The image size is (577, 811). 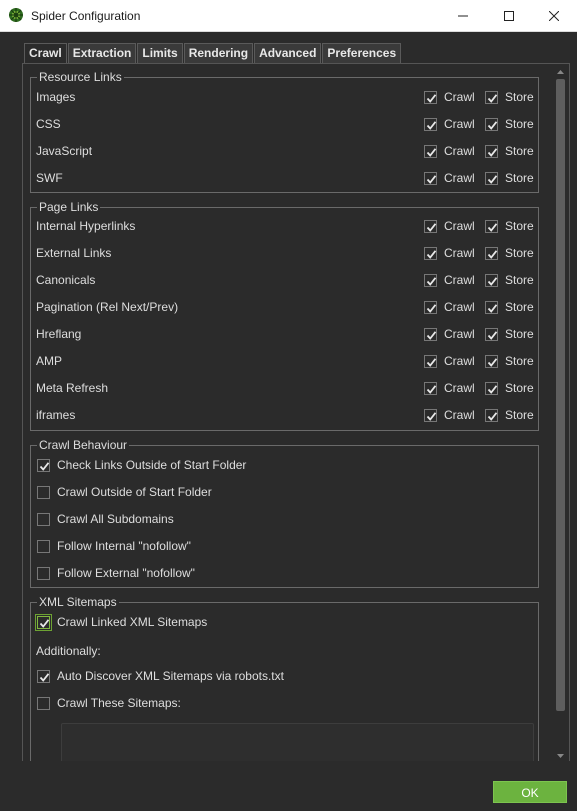 What do you see at coordinates (160, 53) in the screenshot?
I see `tab-limits: Limits` at bounding box center [160, 53].